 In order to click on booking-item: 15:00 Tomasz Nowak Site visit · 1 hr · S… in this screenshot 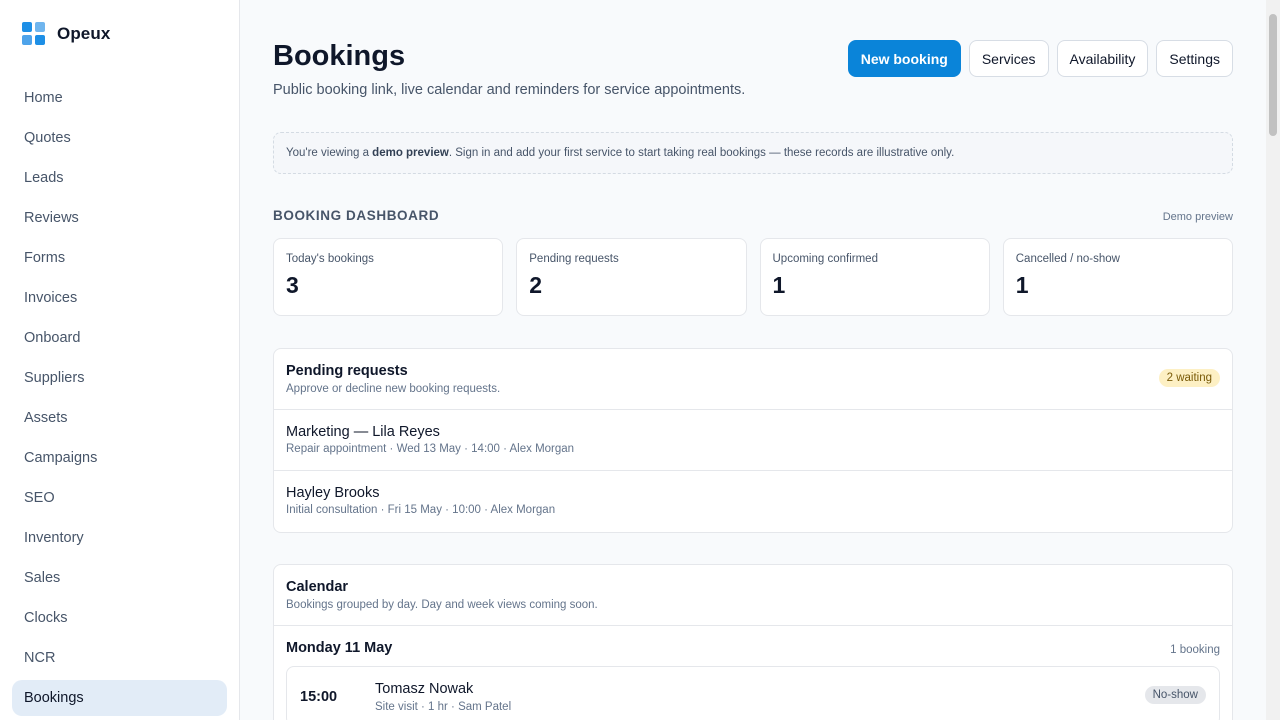, I will do `click(753, 693)`.